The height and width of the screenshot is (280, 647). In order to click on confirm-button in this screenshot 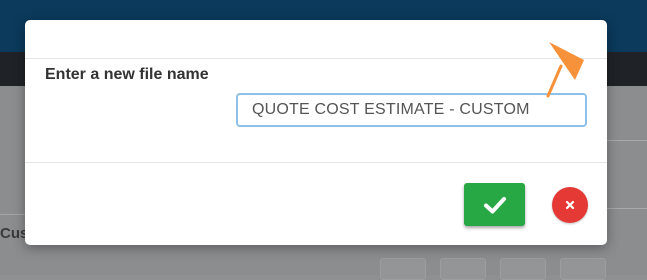, I will do `click(494, 204)`.